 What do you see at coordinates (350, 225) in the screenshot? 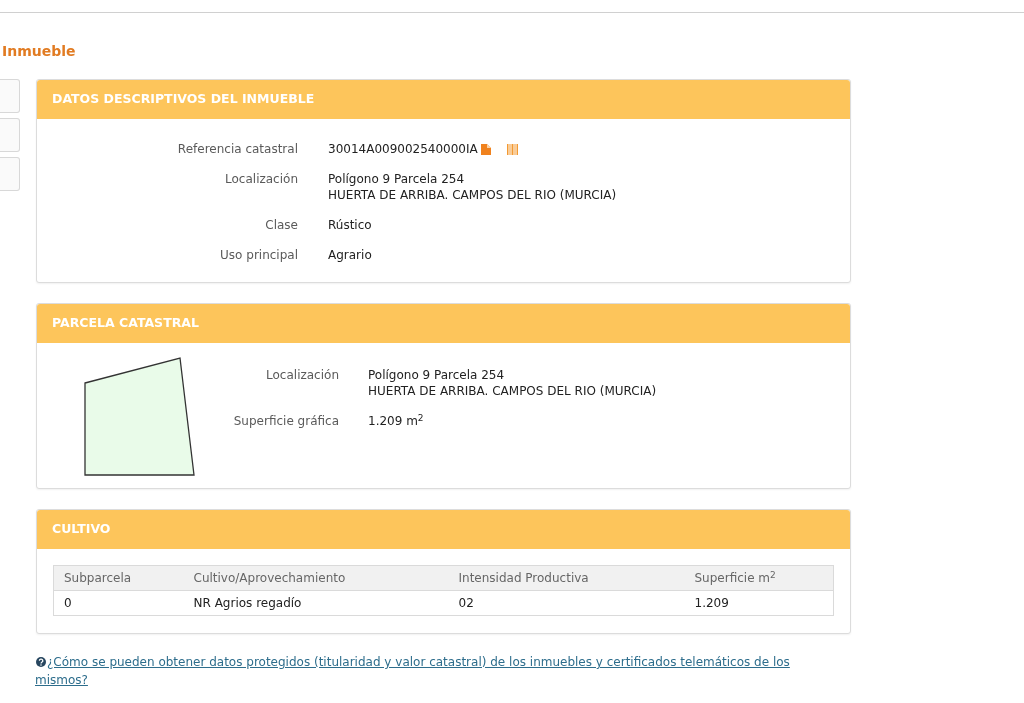
I see `field-value: Rústico` at bounding box center [350, 225].